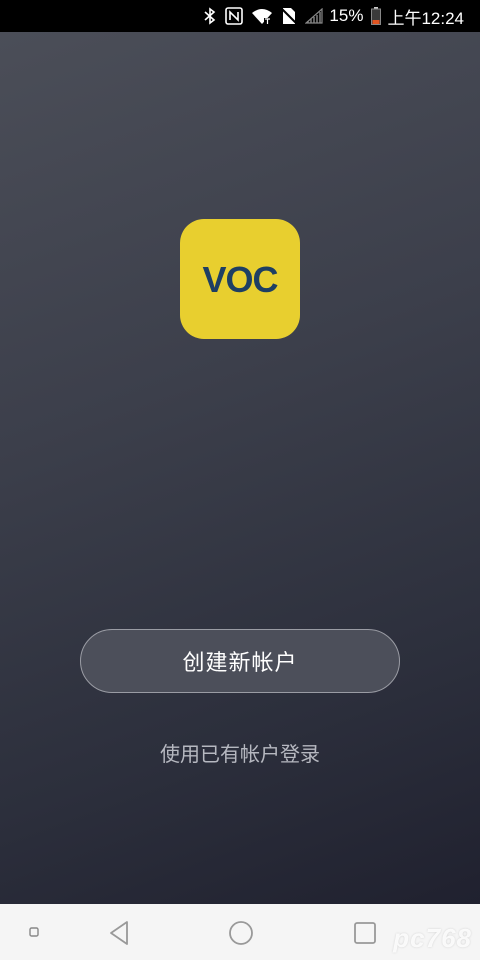 The width and height of the screenshot is (480, 960). I want to click on voc-logo: VOC, so click(240, 279).